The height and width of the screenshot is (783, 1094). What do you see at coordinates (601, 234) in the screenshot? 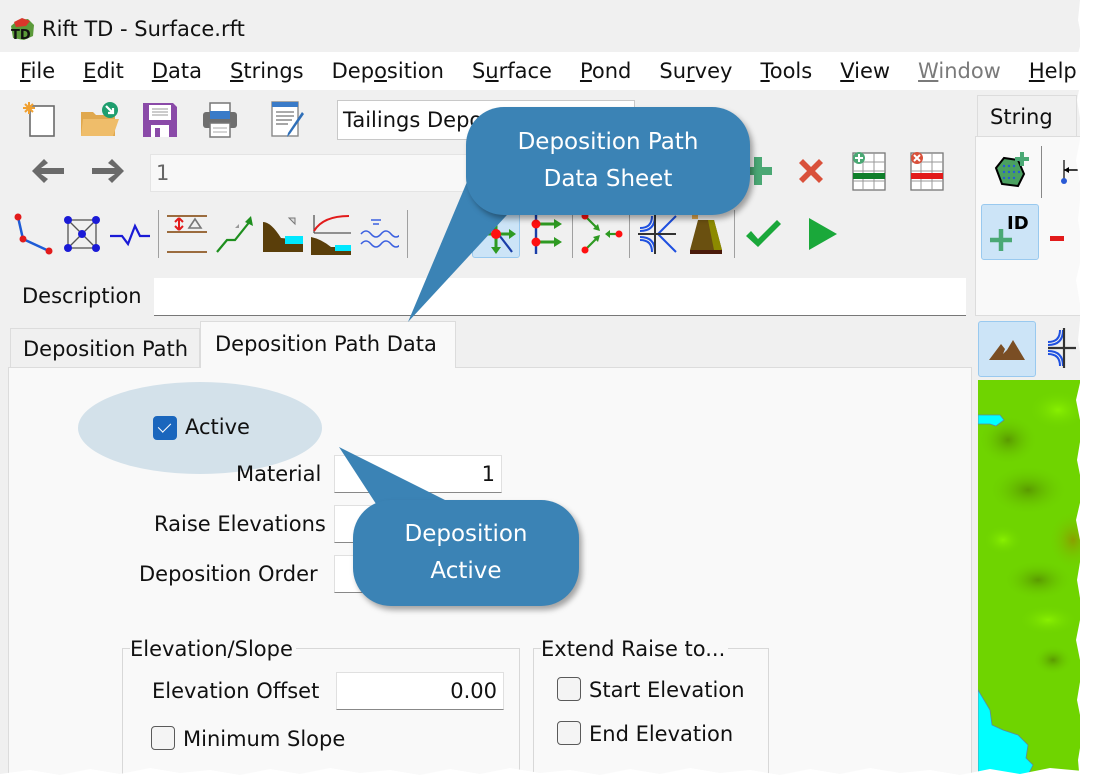
I see `merge-points-icon` at bounding box center [601, 234].